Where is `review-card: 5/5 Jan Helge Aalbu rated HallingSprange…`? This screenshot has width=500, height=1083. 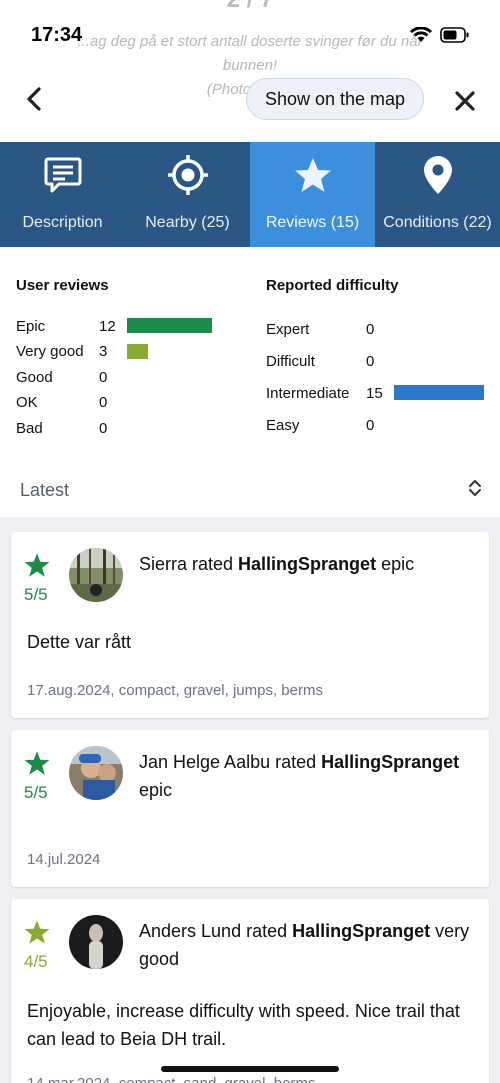
review-card: 5/5 Jan Helge Aalbu rated HallingSprange… is located at coordinates (250, 808).